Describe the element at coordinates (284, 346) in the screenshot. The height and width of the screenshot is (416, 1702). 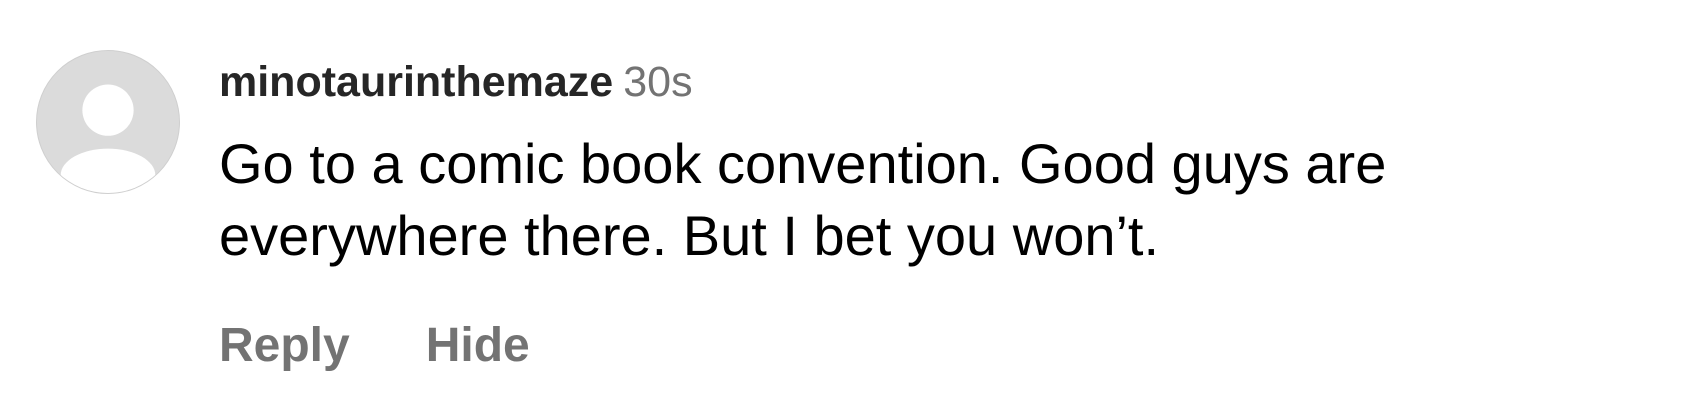
I see `reply-button: Reply` at that location.